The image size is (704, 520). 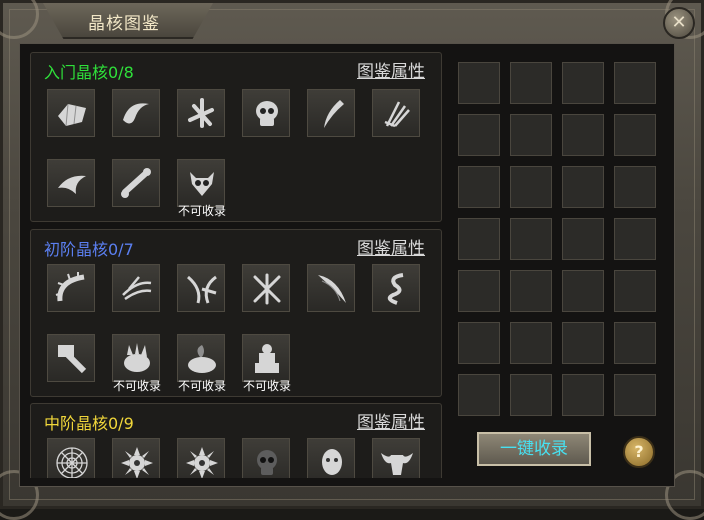 I want to click on corner-ornament, so click(x=19, y=19).